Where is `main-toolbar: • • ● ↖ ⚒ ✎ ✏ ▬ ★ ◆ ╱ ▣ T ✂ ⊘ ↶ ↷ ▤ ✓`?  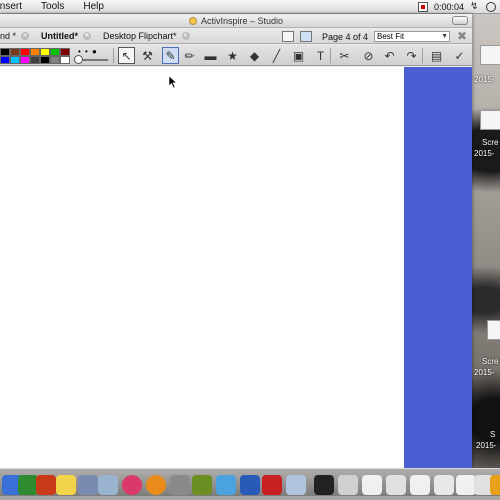 main-toolbar: • • ● ↖ ⚒ ✎ ✏ ▬ ★ ◆ ╱ ▣ T ✂ ⊘ ↶ ↷ ▤ ✓ is located at coordinates (236, 55).